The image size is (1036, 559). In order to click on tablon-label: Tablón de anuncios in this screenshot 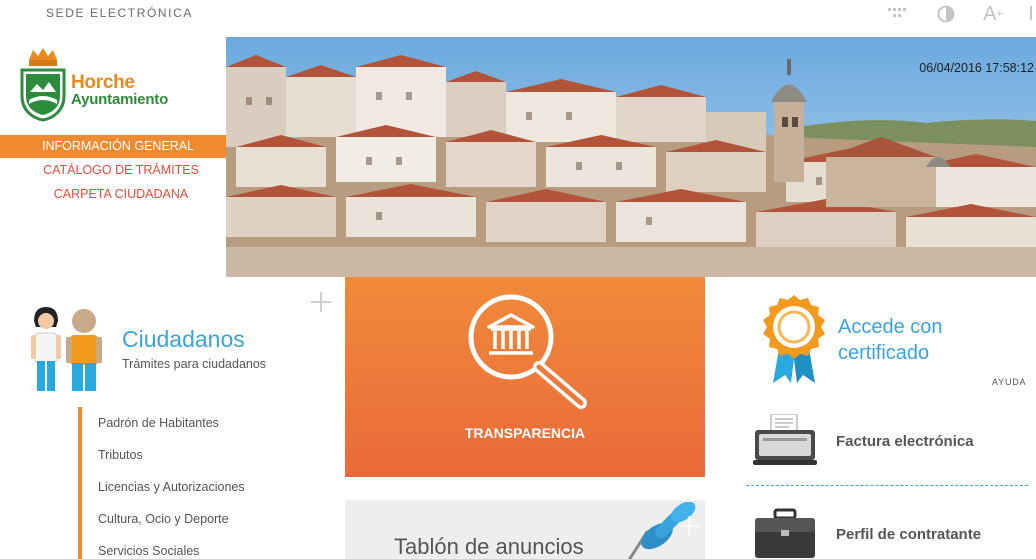, I will do `click(489, 546)`.